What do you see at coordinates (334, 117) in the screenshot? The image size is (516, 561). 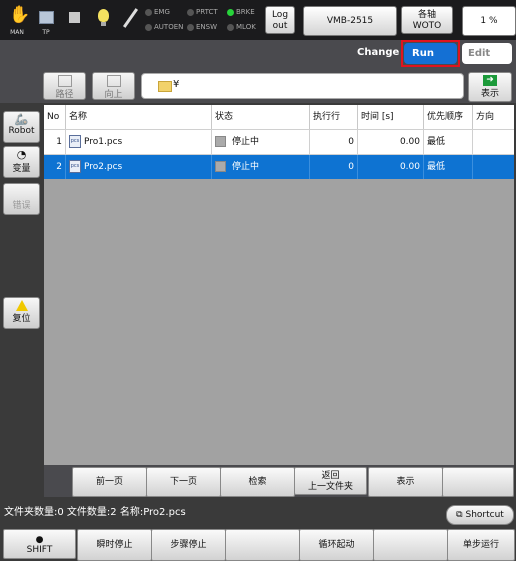 I see `column-line: 执行行` at bounding box center [334, 117].